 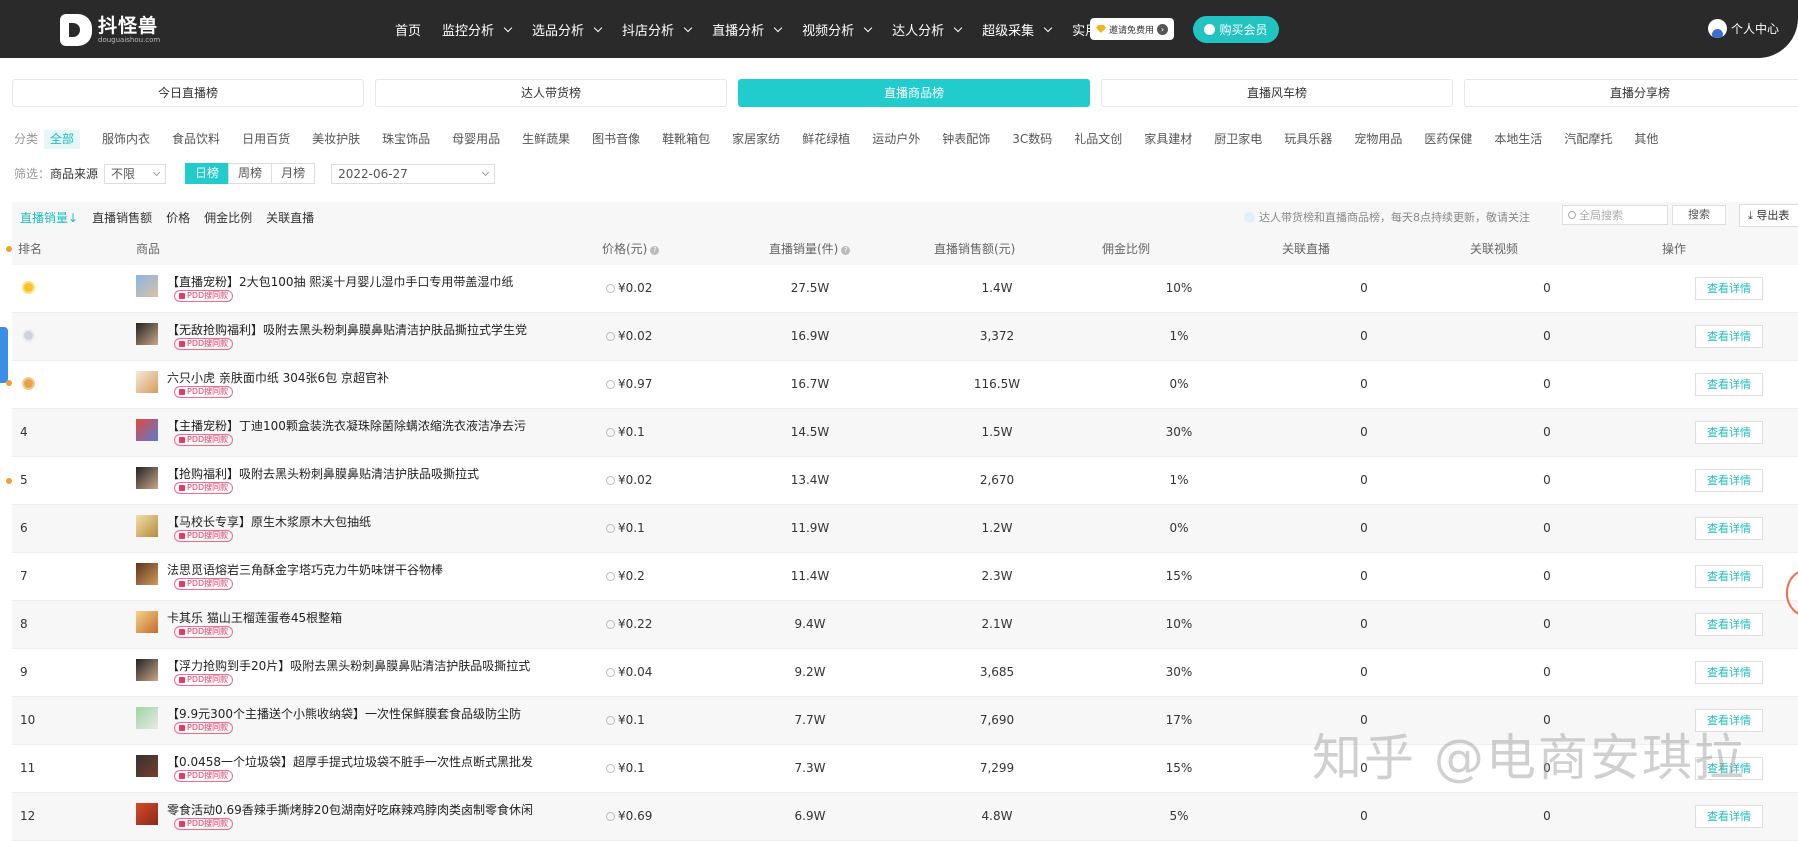 I want to click on category-item: 医药保健, so click(x=1448, y=139).